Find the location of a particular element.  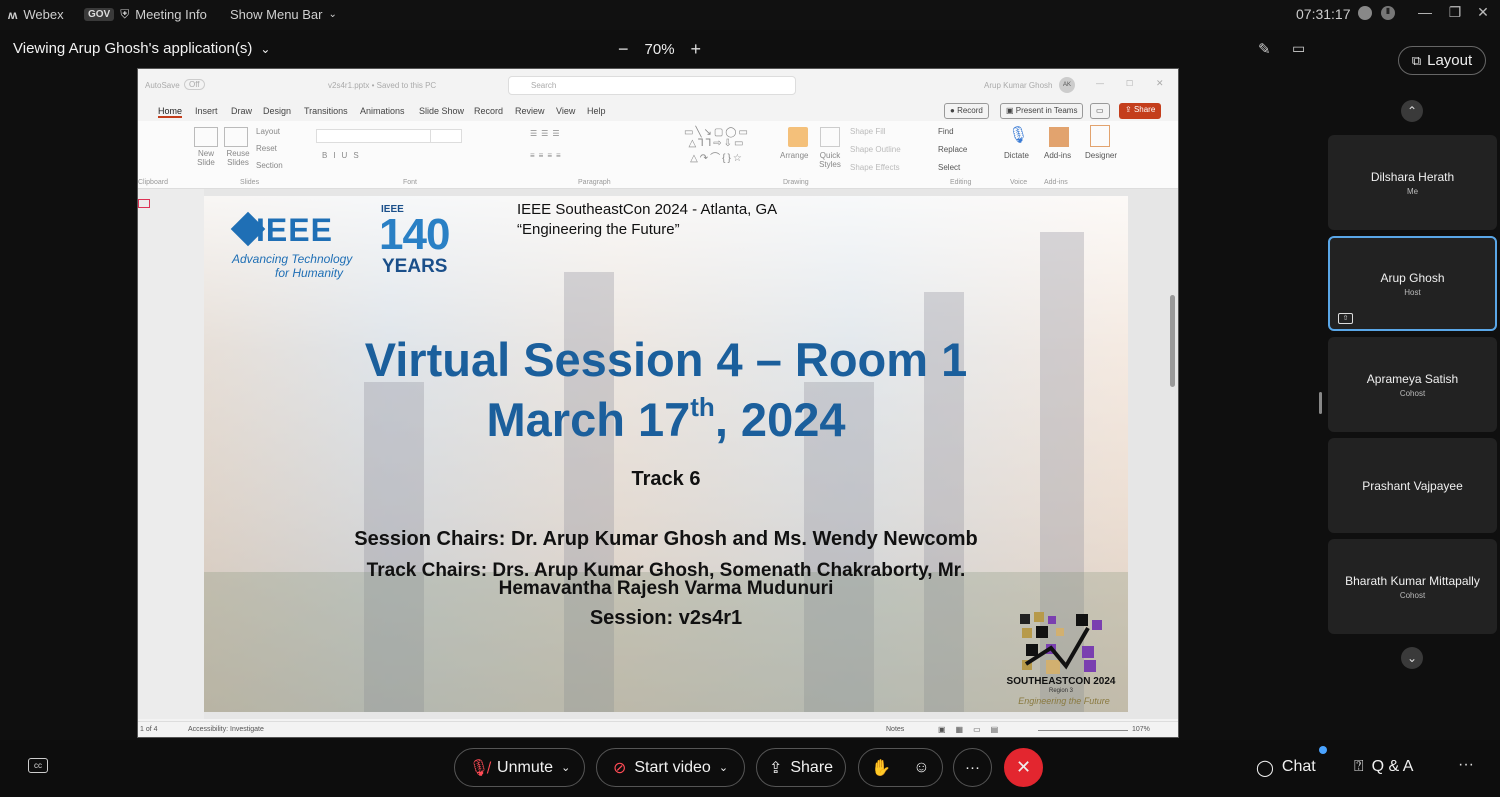

scroll-up-icon: ⌃ is located at coordinates (1412, 111).